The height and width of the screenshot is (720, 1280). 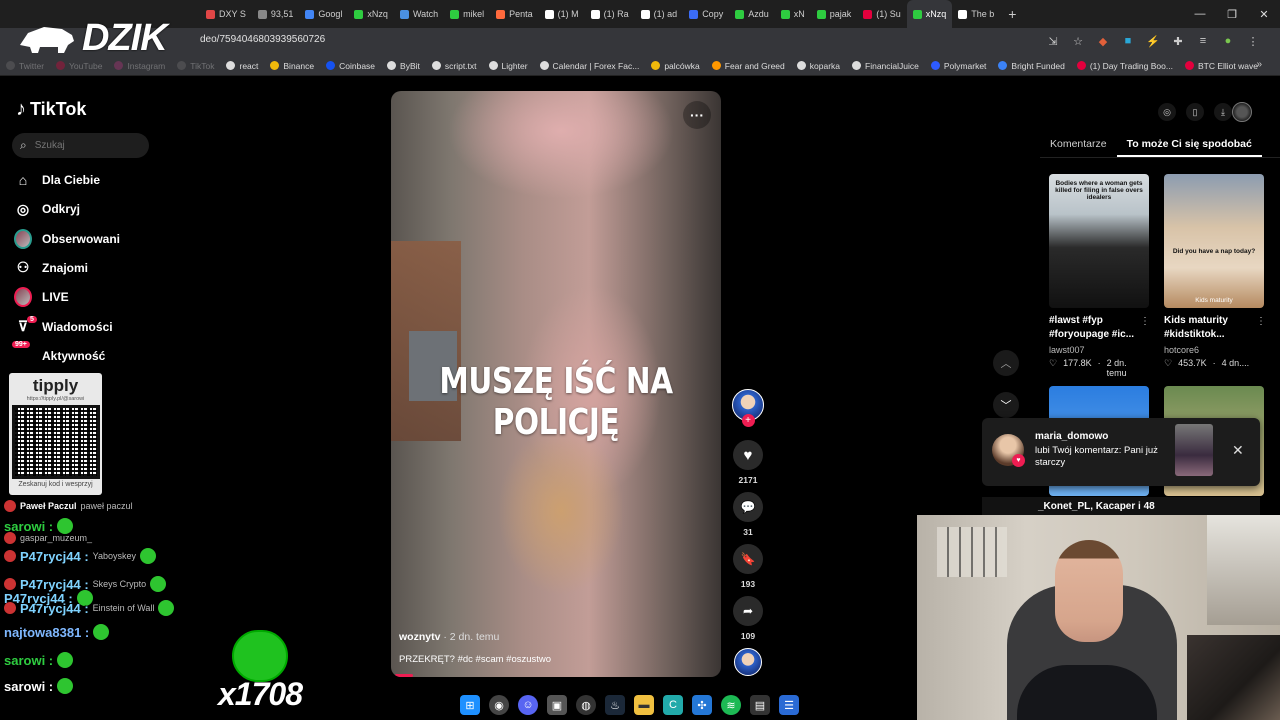 I want to click on media-controls-icon: ≡, so click(x=1203, y=41).